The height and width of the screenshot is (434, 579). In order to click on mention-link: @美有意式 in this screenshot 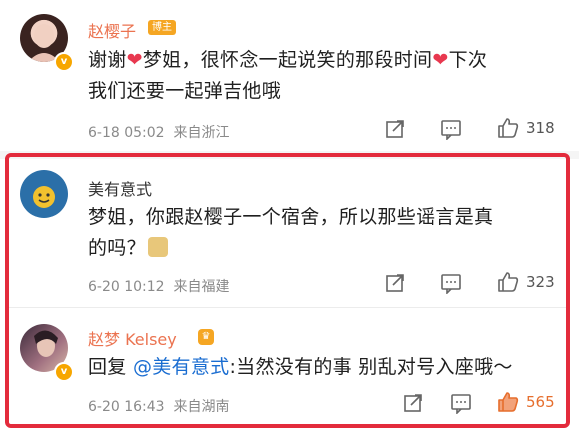, I will do `click(181, 367)`.